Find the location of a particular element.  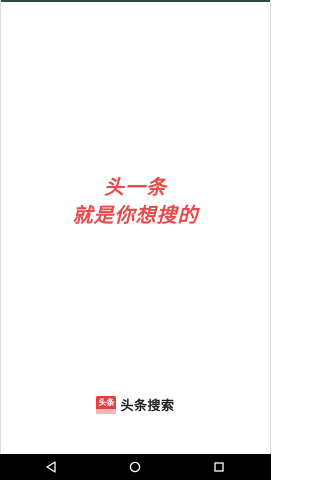

recents-button is located at coordinates (219, 467).